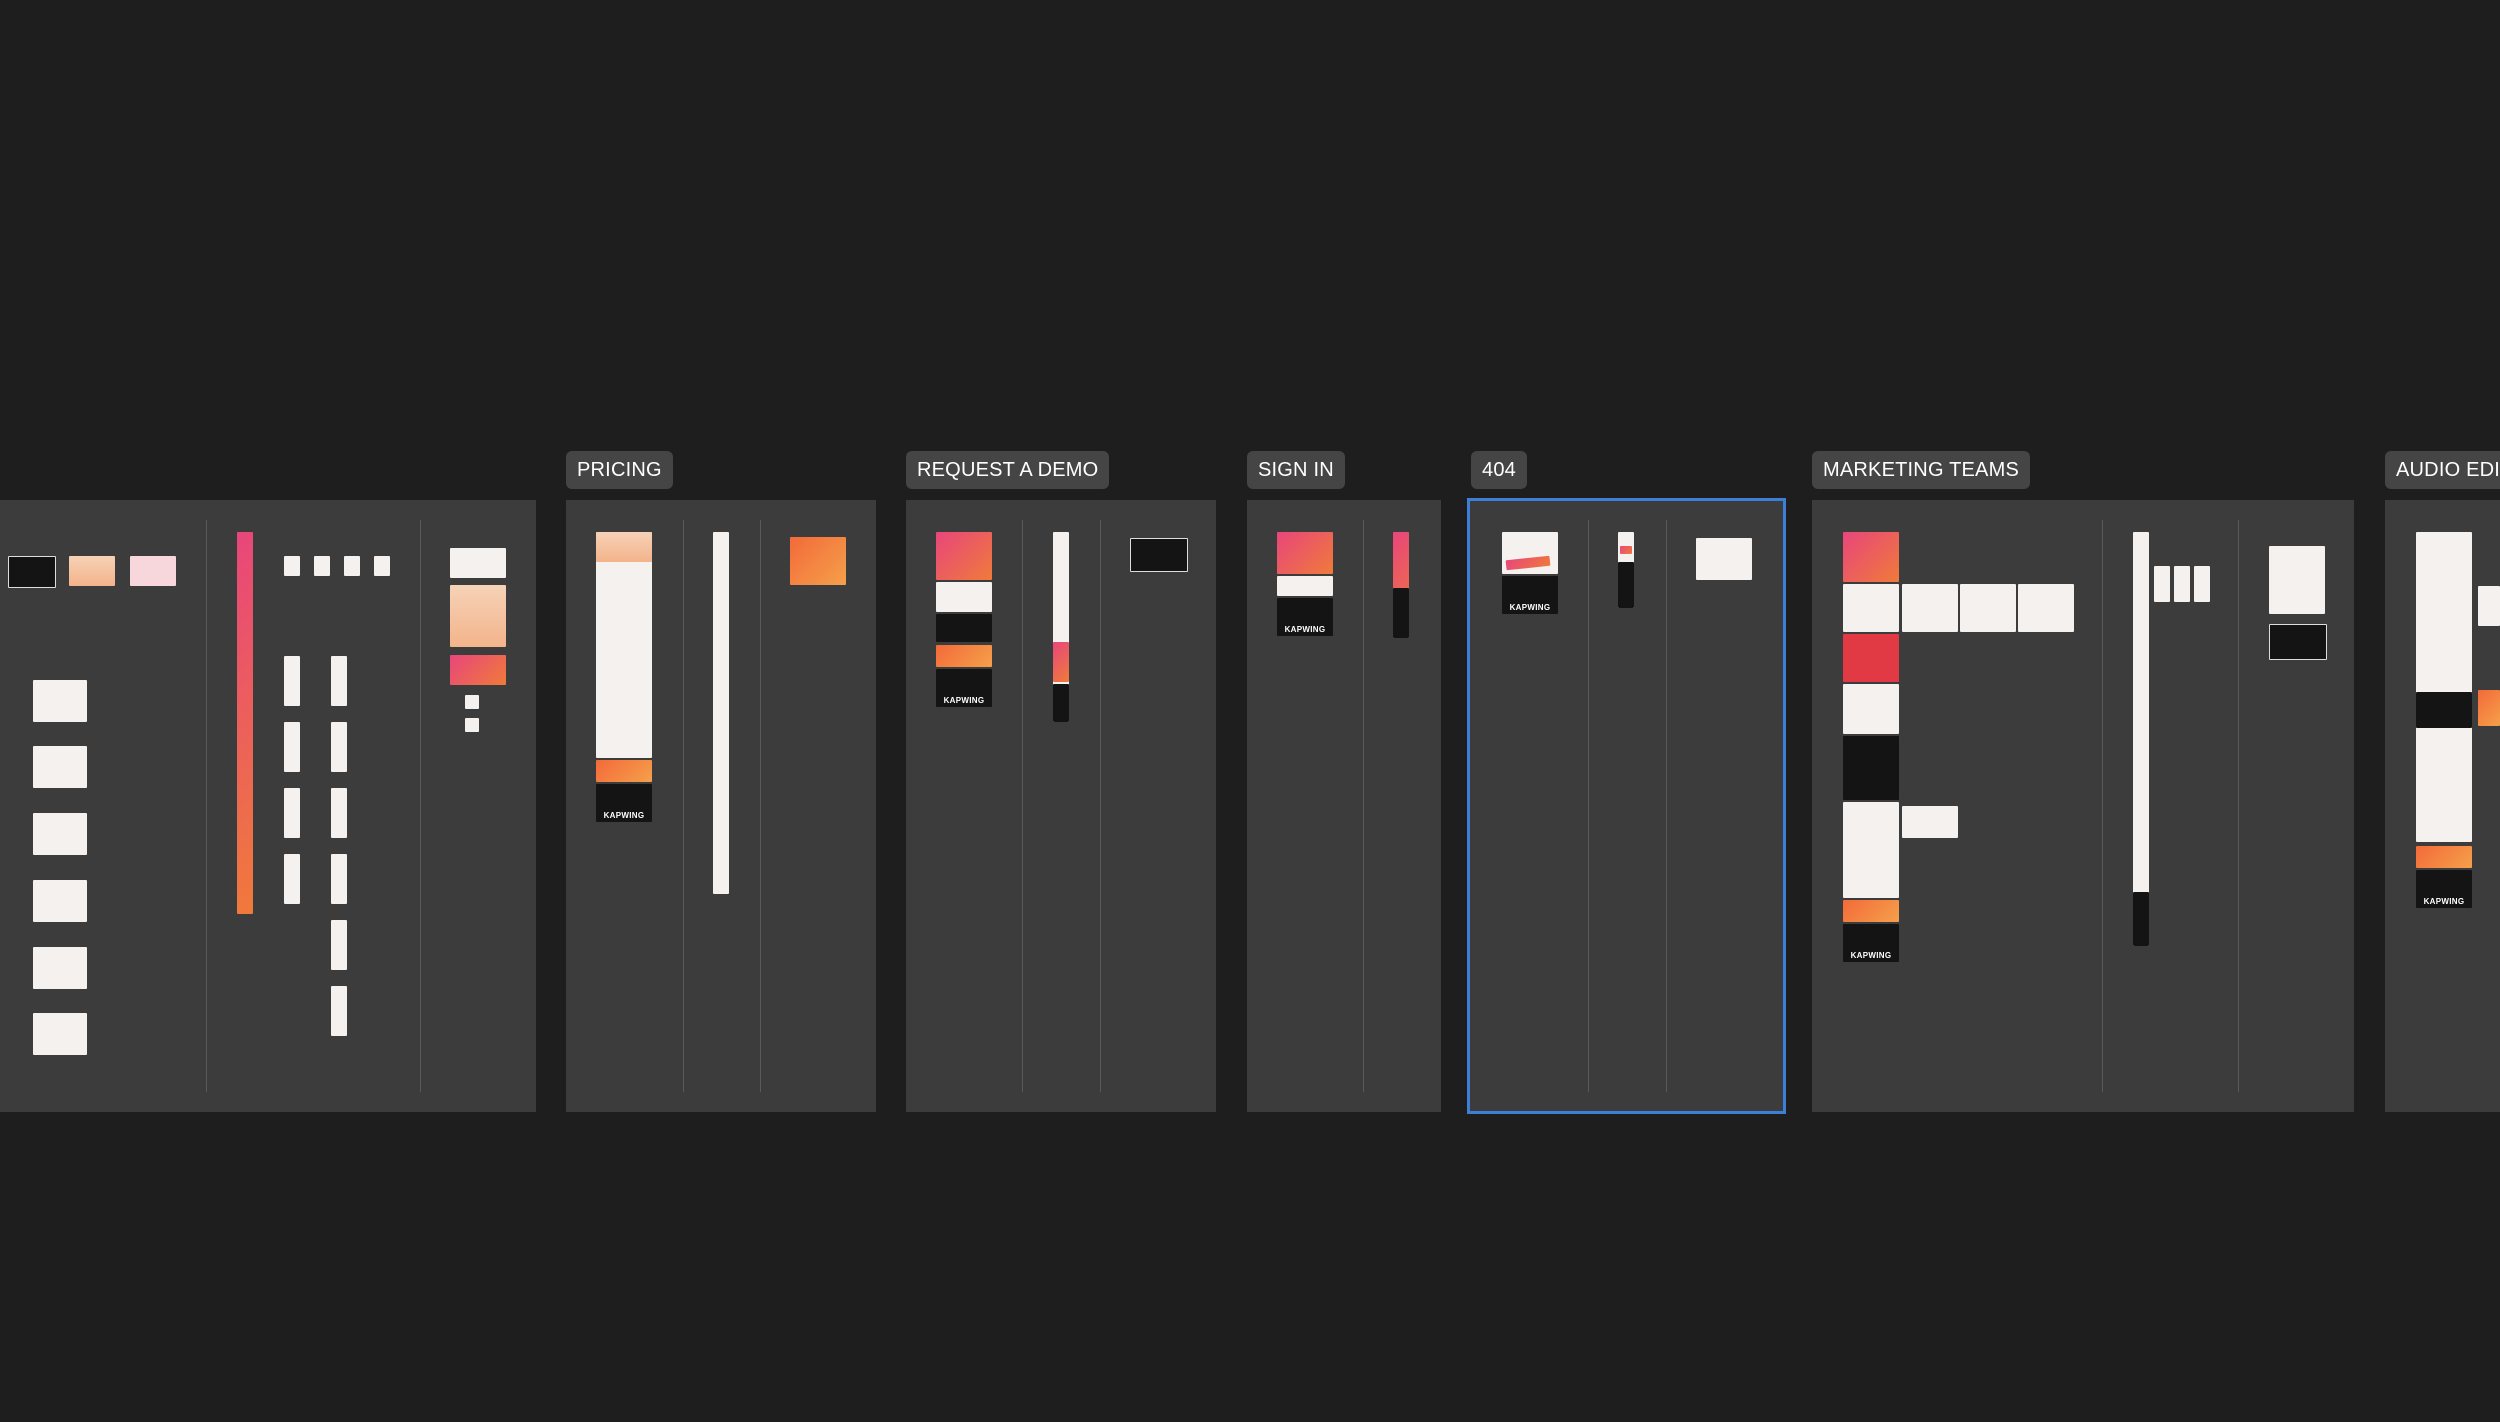 The image size is (2500, 1422). What do you see at coordinates (1499, 470) in the screenshot?
I see `section-label-404: 404` at bounding box center [1499, 470].